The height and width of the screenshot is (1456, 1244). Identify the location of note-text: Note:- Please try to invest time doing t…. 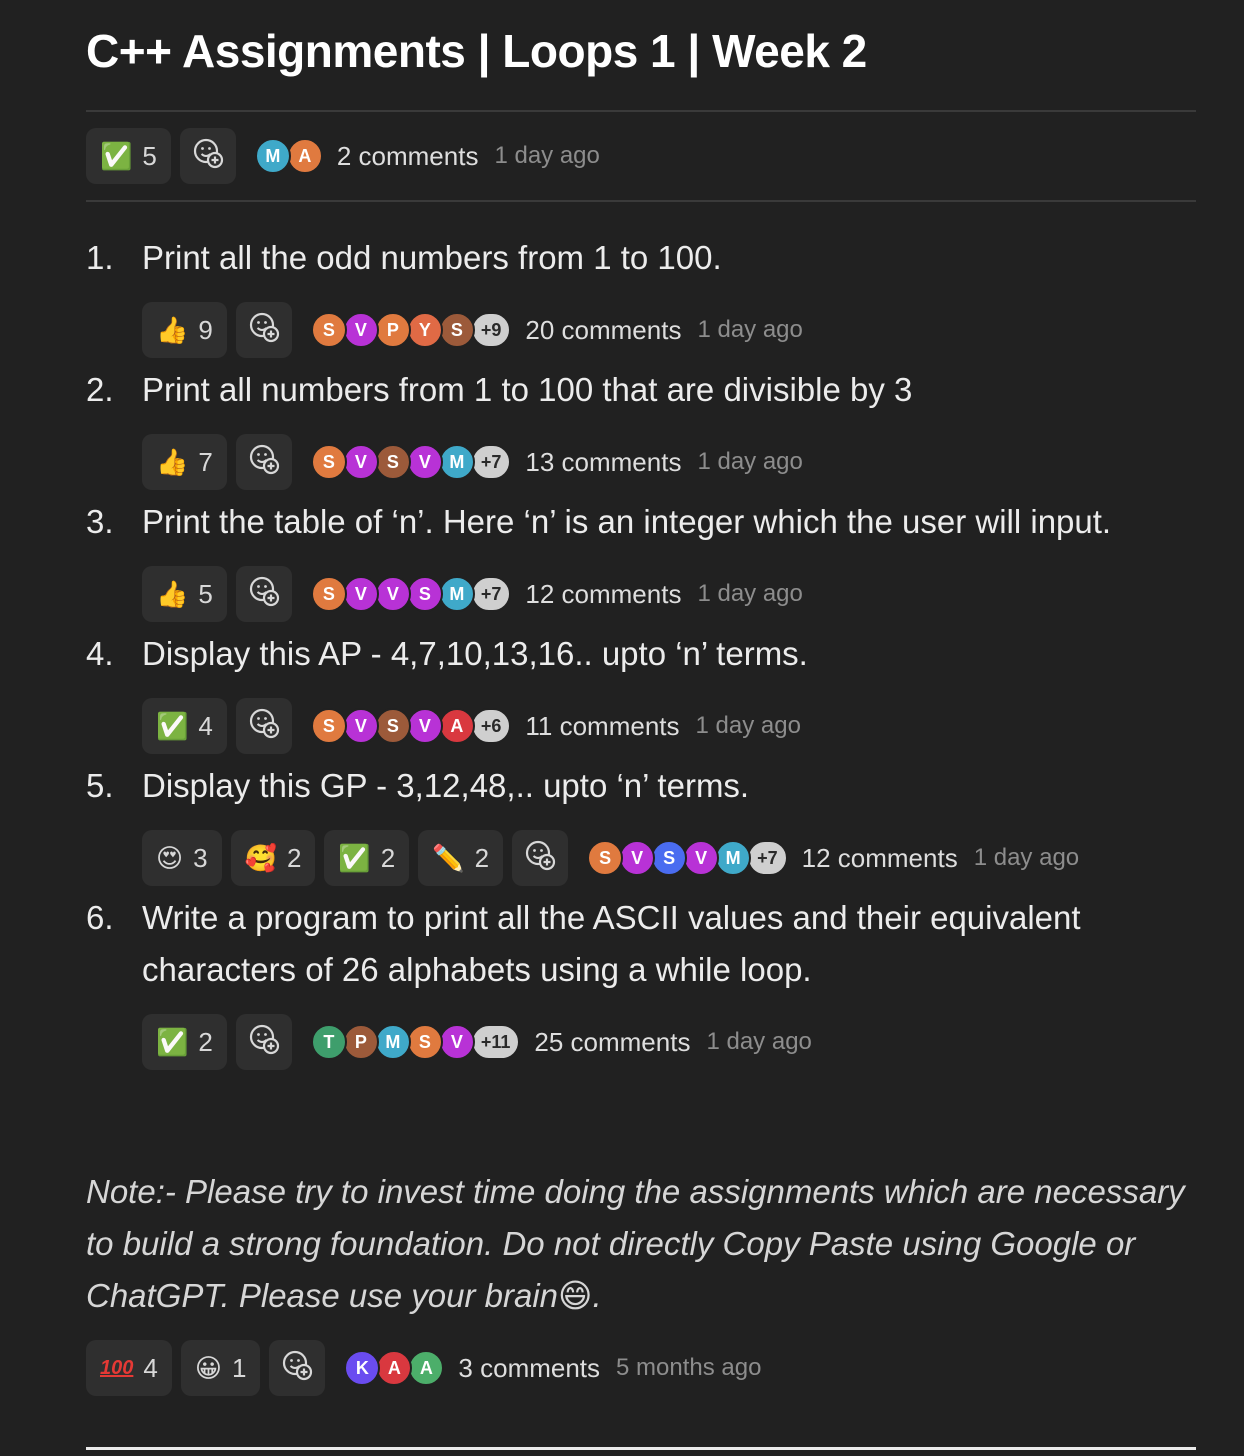
(635, 1243).